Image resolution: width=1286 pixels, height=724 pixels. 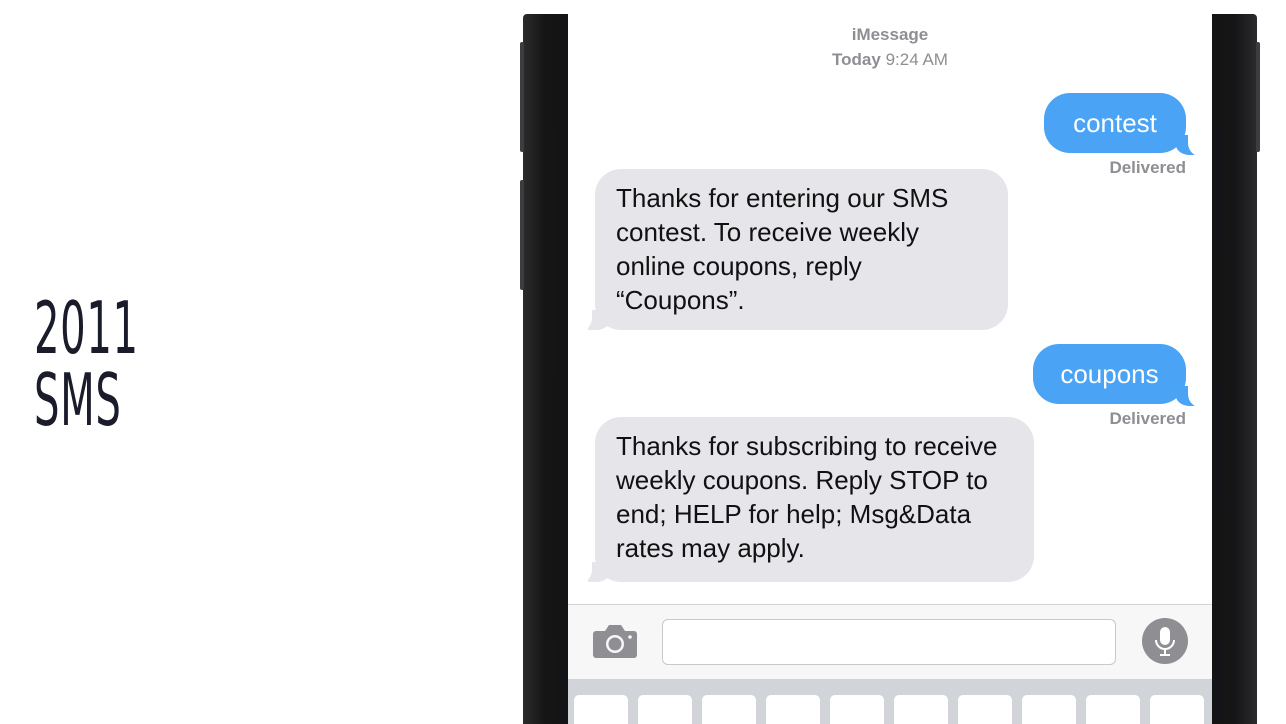 I want to click on message-input, so click(x=889, y=642).